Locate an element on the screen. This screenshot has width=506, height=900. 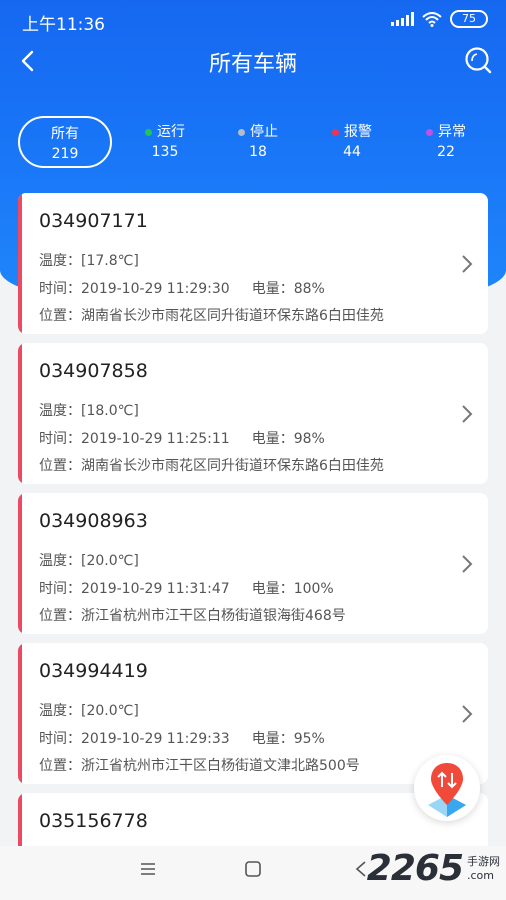
battery-value: 95% is located at coordinates (309, 739).